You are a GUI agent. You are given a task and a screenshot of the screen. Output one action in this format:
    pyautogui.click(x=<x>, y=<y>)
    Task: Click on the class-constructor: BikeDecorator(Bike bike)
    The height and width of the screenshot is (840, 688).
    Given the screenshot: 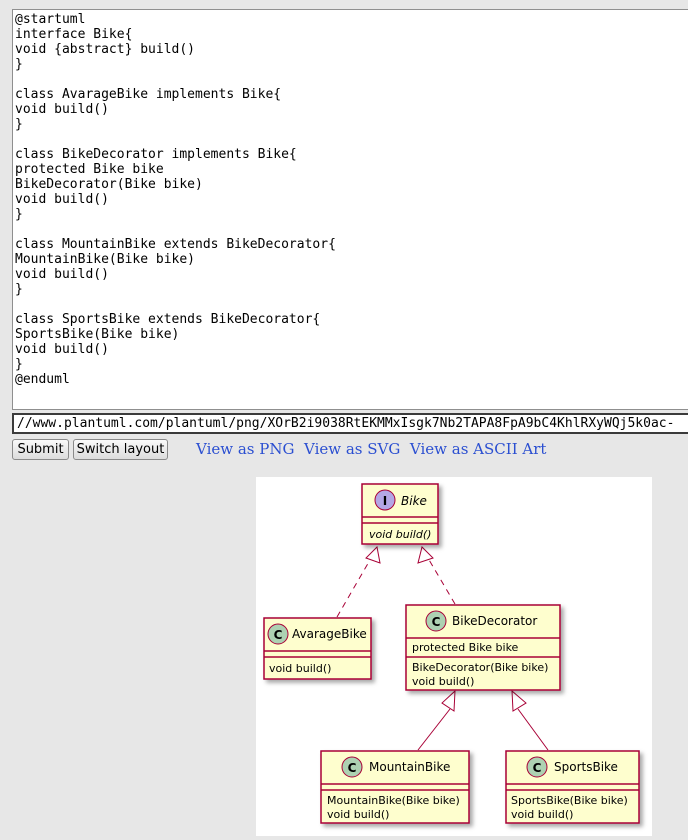 What is the action you would take?
    pyautogui.click(x=480, y=667)
    